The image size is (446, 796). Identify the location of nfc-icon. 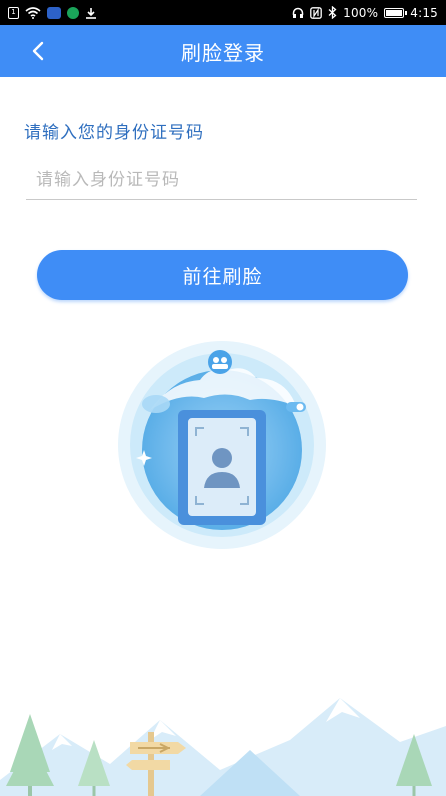
(316, 12).